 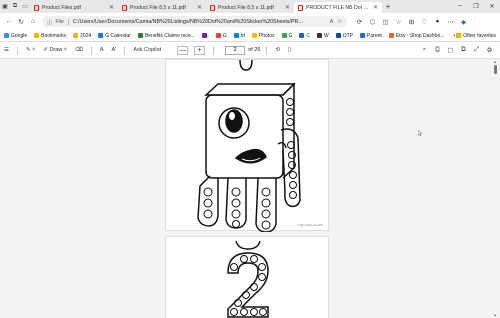 What do you see at coordinates (338, 7) in the screenshot?
I see `tab-dot-marker: PRODUCT FILE NB Dot marker ✕` at bounding box center [338, 7].